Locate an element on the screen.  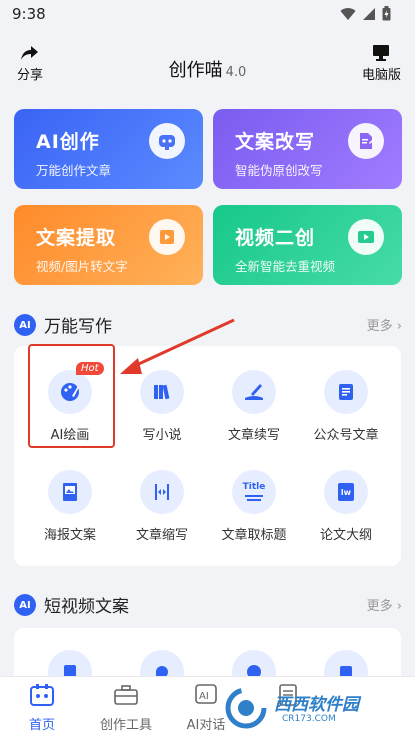
svg-text: AI is located at coordinates (204, 696).